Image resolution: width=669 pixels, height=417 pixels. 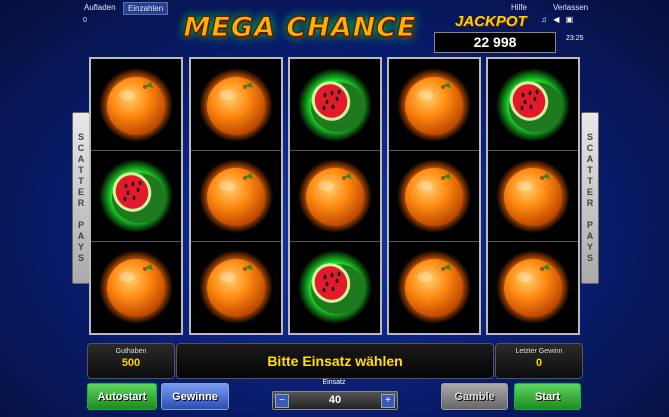 I want to click on letzter-gewinn-panel: Letzter Gewinn 0, so click(x=539, y=361).